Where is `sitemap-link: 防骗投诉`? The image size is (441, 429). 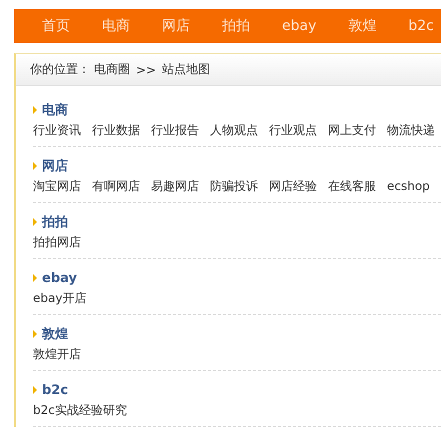 sitemap-link: 防骗投诉 is located at coordinates (234, 186).